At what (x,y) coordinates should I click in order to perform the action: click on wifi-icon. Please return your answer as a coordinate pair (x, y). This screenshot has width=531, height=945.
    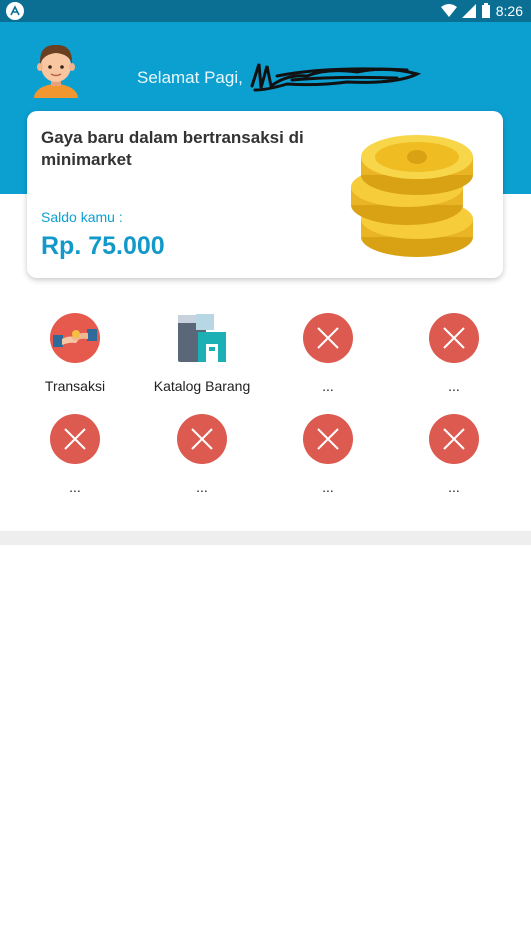
    Looking at the image, I should click on (448, 10).